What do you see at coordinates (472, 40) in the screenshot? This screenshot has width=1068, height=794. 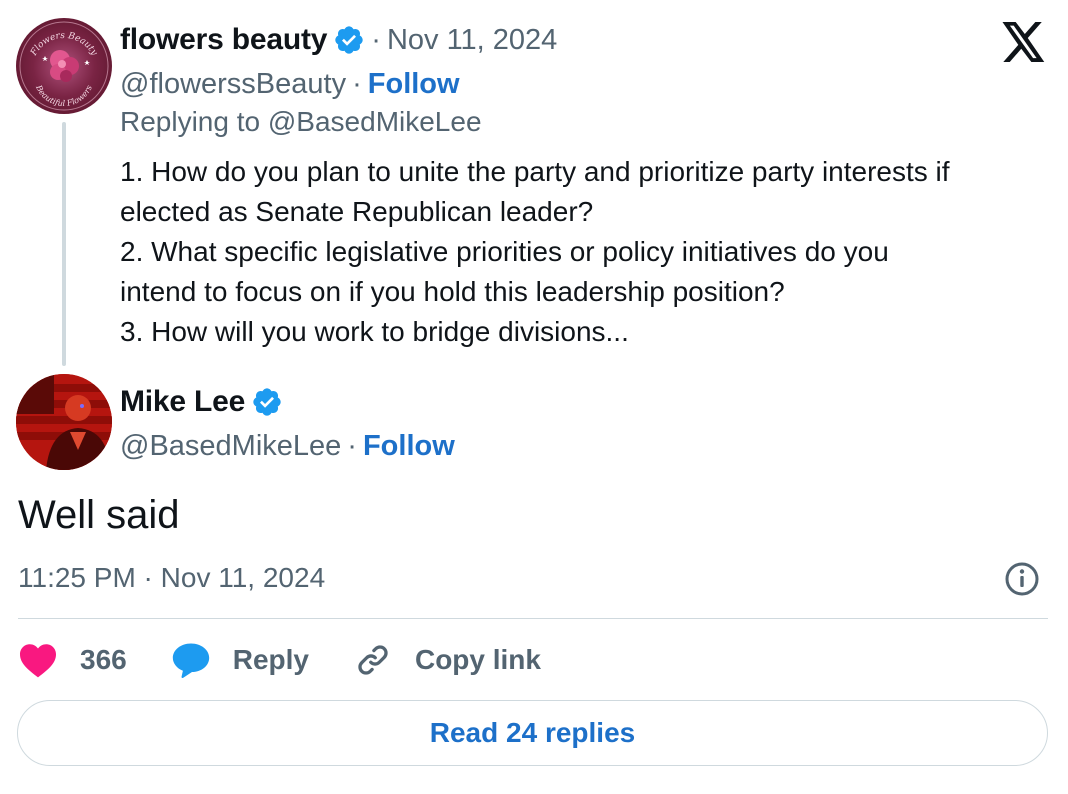 I see `parent-date: Nov 11, 2024` at bounding box center [472, 40].